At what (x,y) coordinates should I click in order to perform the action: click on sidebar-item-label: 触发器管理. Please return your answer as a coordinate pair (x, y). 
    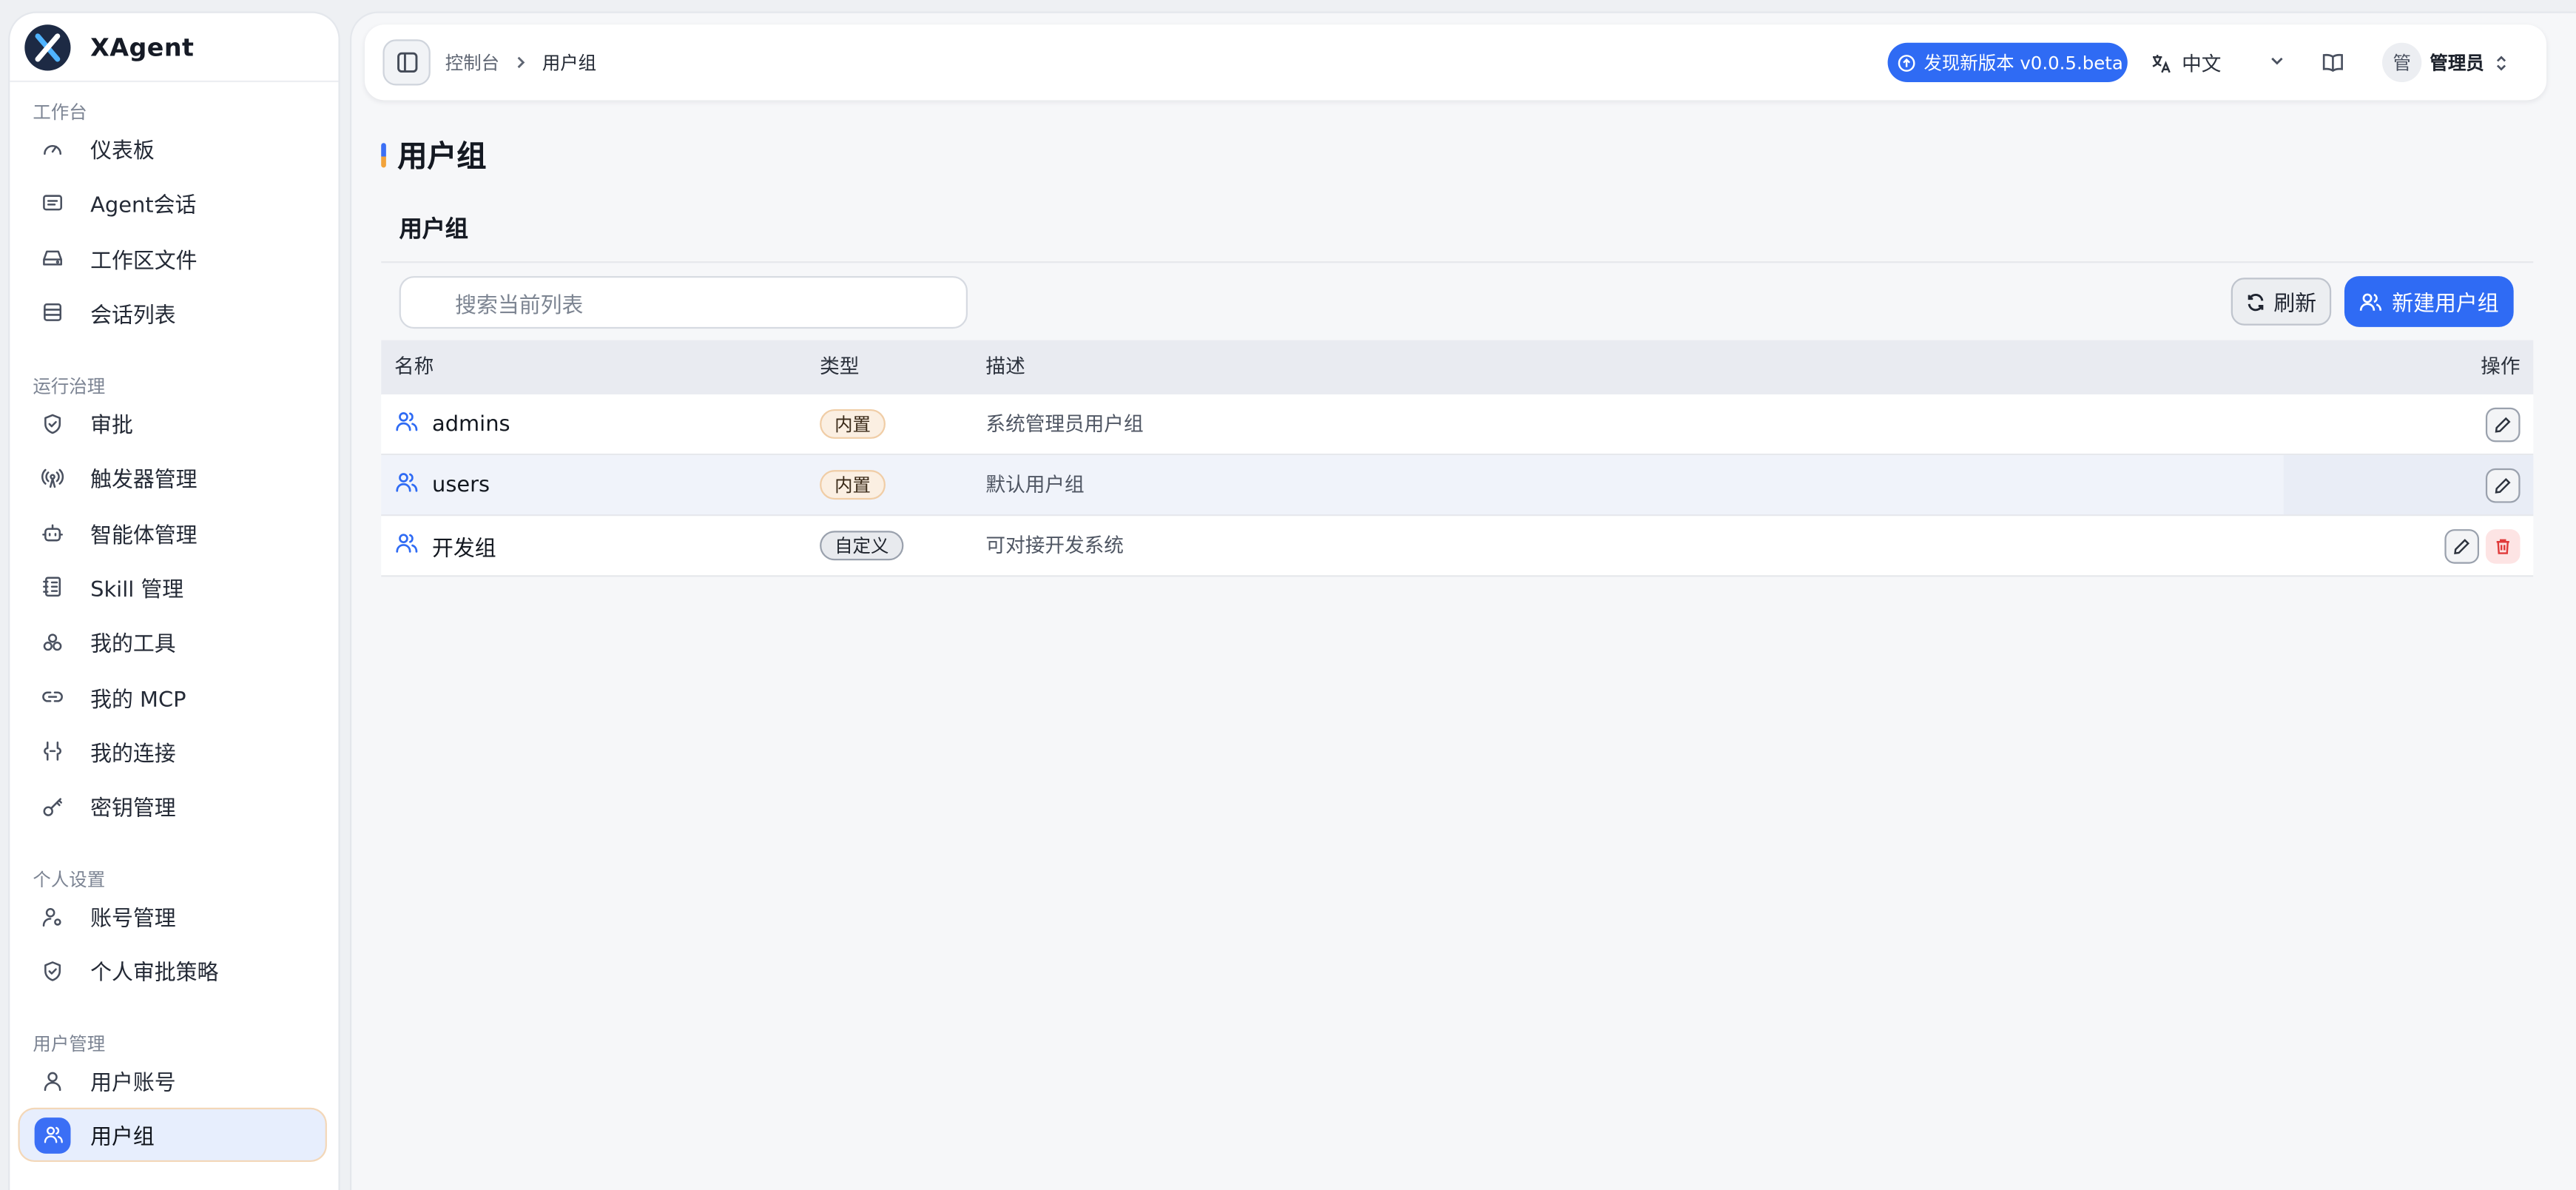
    Looking at the image, I should click on (144, 481).